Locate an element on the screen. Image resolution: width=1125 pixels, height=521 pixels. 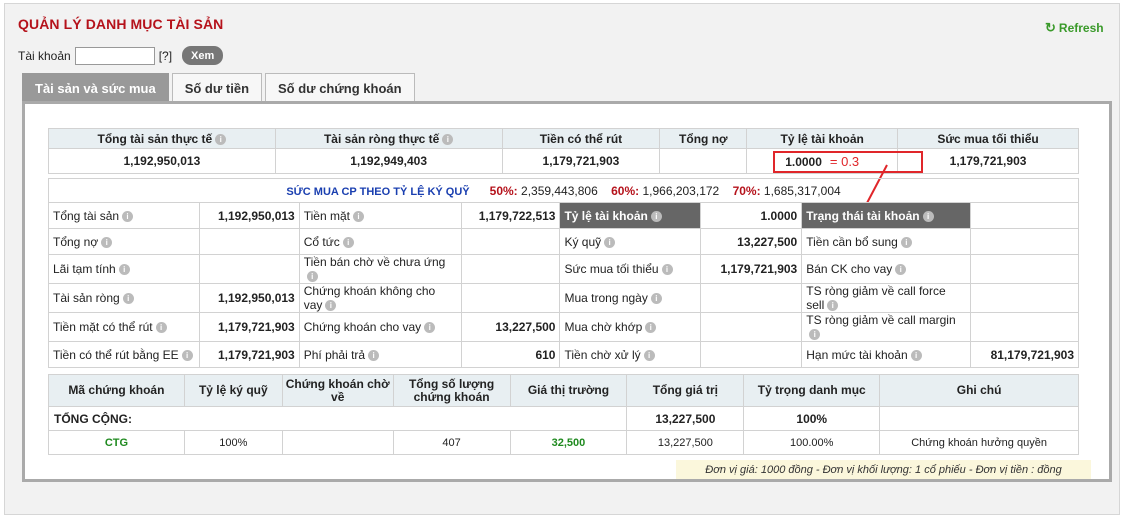
margin-60-label: 60%: is located at coordinates (625, 190).